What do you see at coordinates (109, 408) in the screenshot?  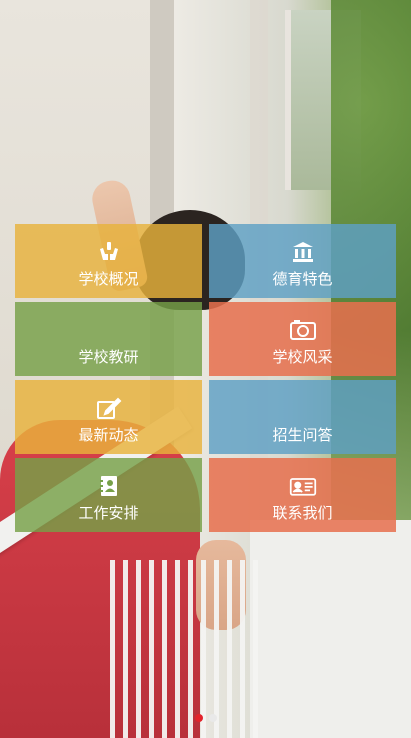 I see `edit-icon` at bounding box center [109, 408].